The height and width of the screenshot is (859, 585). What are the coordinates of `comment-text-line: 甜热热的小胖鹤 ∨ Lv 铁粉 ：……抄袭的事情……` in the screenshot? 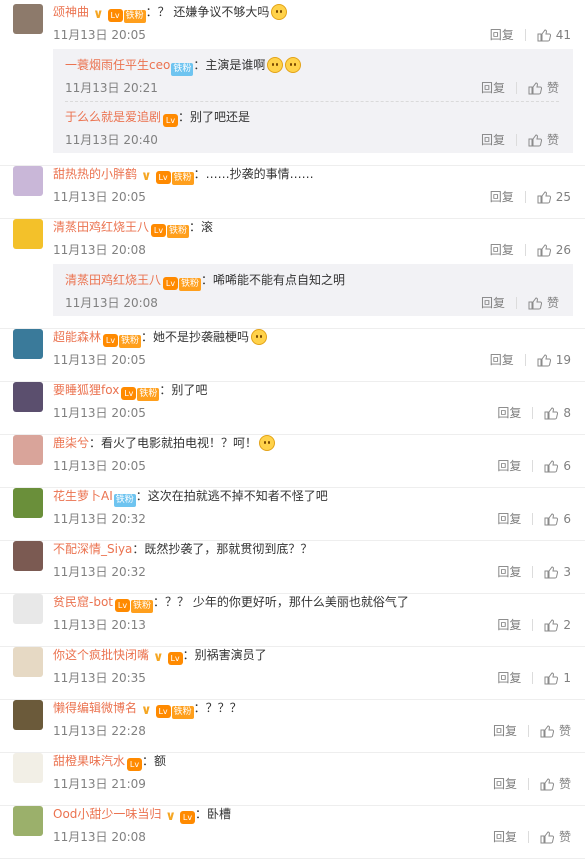 It's located at (312, 175).